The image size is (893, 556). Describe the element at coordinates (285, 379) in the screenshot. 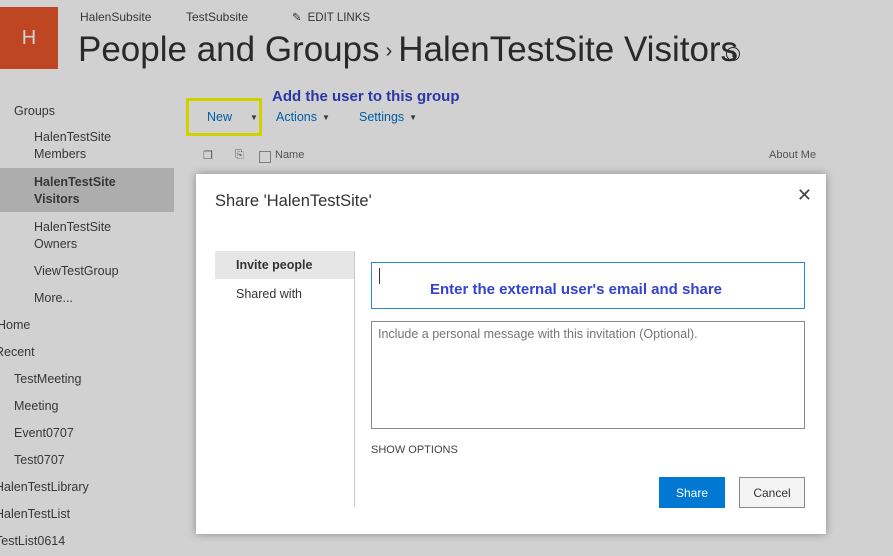

I see `dialog-tabs: Invite people Shared with` at that location.